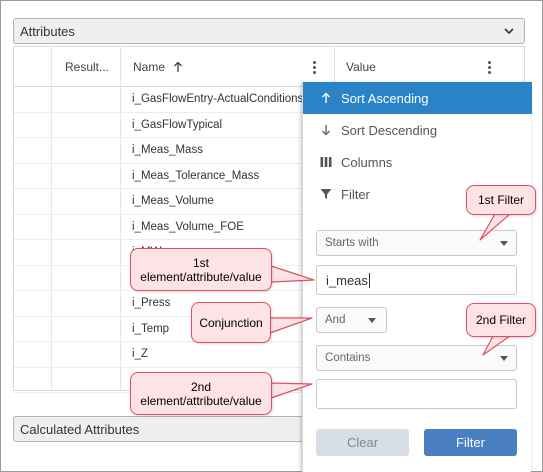 Image resolution: width=543 pixels, height=472 pixels. Describe the element at coordinates (369, 280) in the screenshot. I see `text-cursor` at that location.